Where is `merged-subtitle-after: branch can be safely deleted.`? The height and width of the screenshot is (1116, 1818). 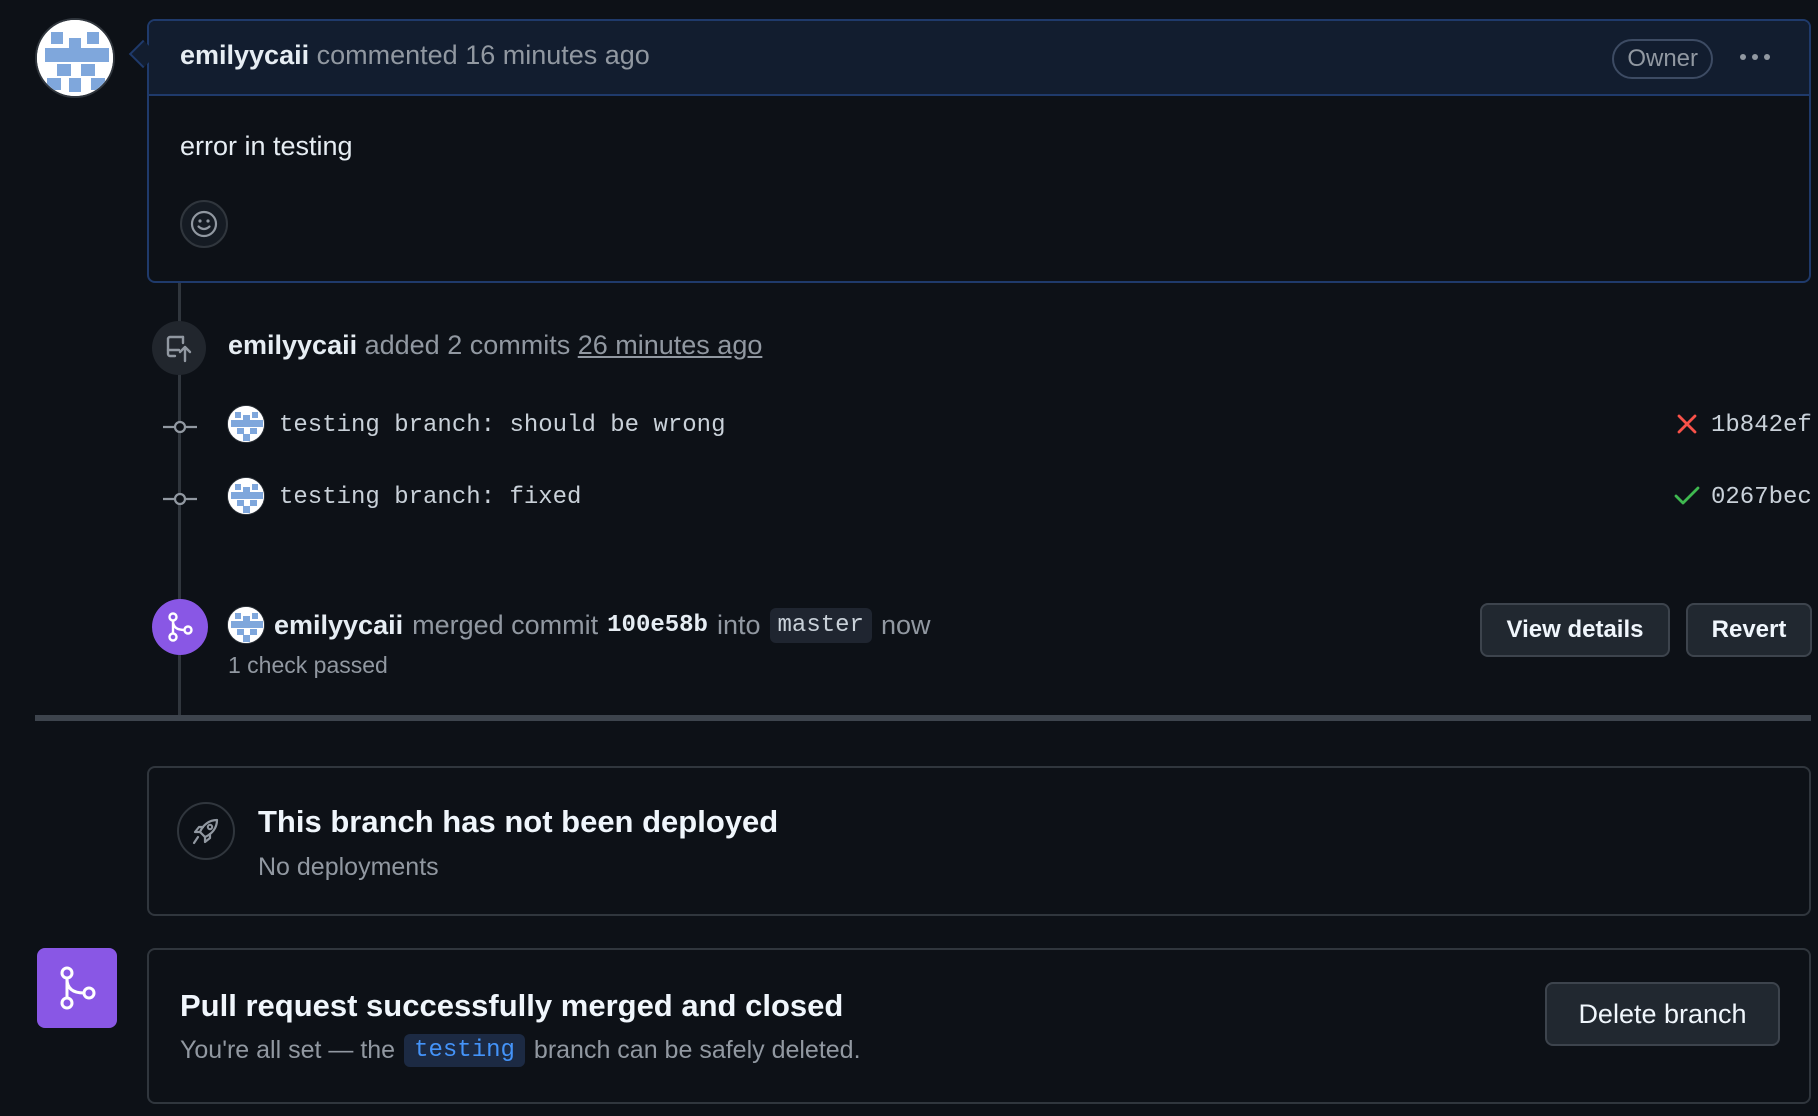
merged-subtitle-after: branch can be safely deleted. is located at coordinates (697, 1050).